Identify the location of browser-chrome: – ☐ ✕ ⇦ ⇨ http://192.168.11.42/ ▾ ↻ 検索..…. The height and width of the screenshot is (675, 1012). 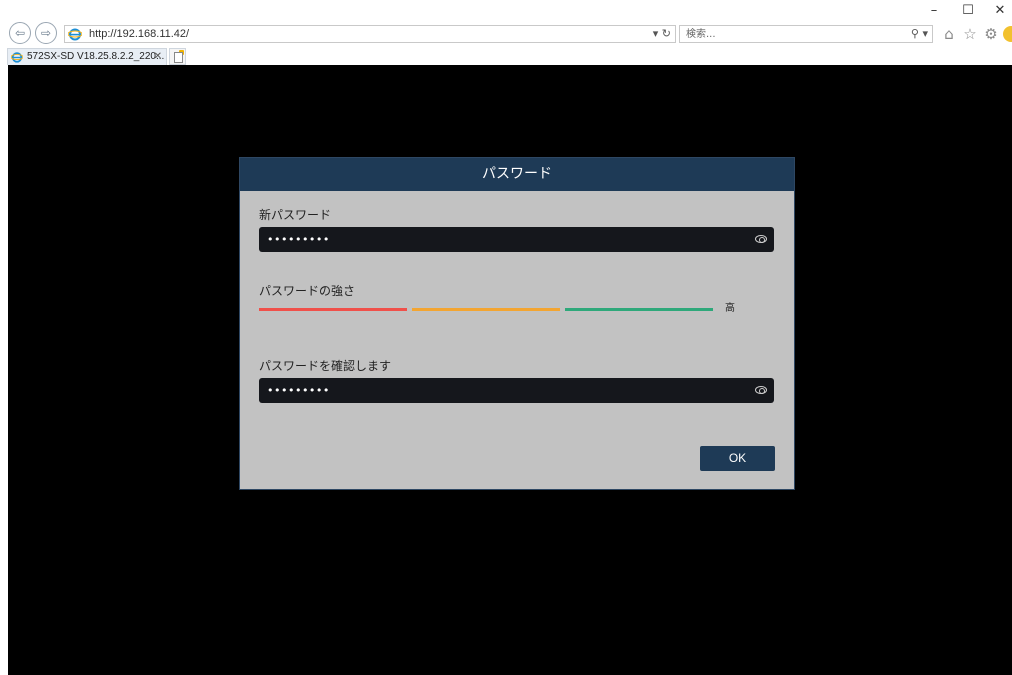
(506, 32).